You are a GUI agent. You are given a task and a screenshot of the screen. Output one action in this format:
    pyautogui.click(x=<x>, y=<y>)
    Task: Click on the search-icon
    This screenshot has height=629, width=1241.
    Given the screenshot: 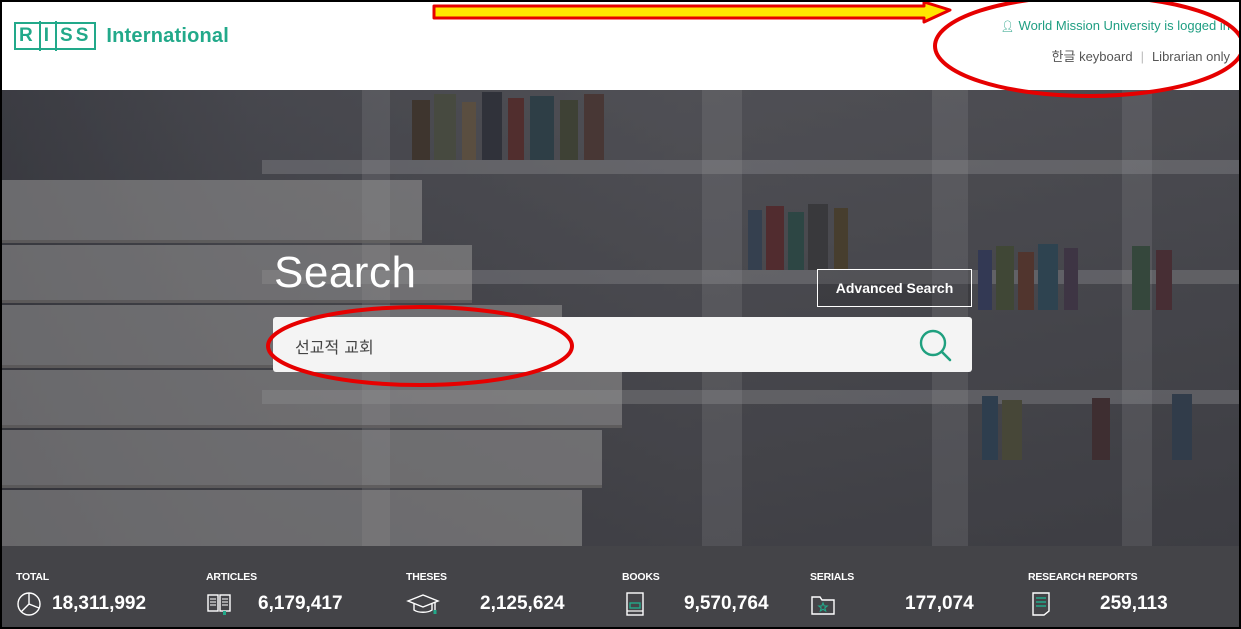 What is the action you would take?
    pyautogui.click(x=935, y=345)
    